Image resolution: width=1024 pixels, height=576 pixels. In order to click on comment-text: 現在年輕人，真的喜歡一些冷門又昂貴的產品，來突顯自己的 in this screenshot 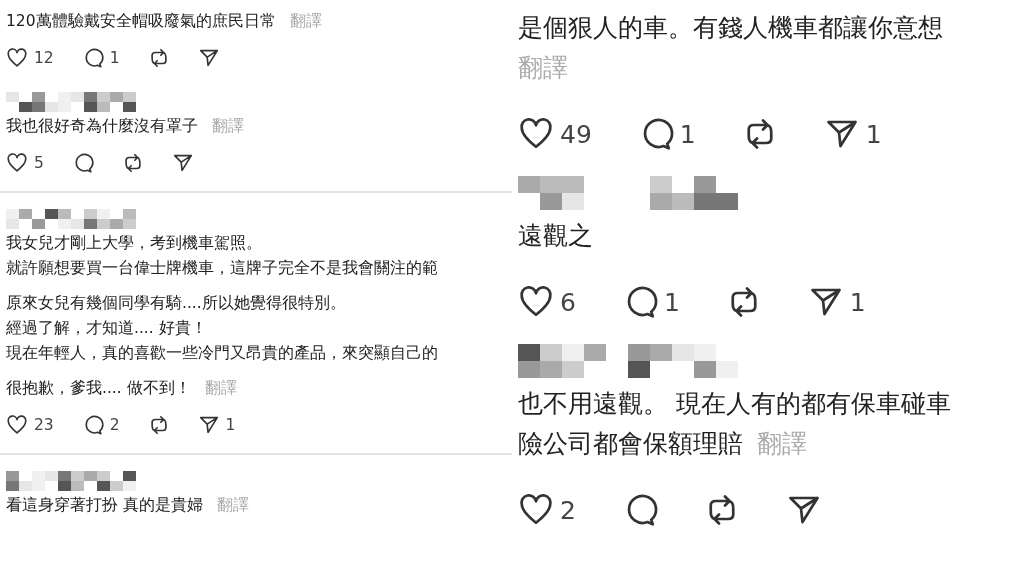, I will do `click(222, 353)`.